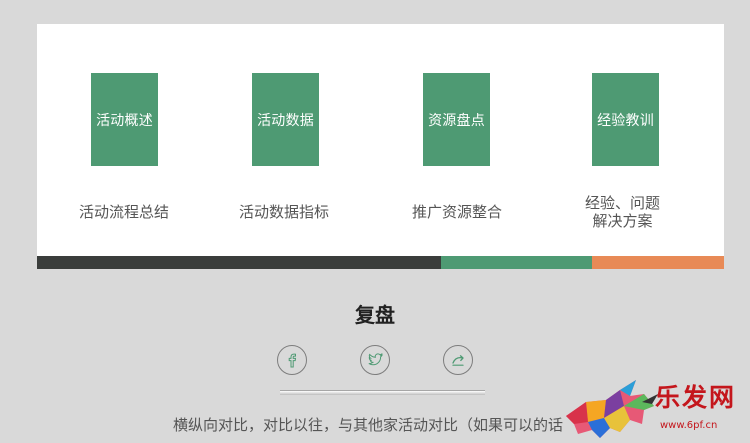 Image resolution: width=750 pixels, height=443 pixels. What do you see at coordinates (623, 203) in the screenshot?
I see `step-caption-lessons-line1: 经验、问题` at bounding box center [623, 203].